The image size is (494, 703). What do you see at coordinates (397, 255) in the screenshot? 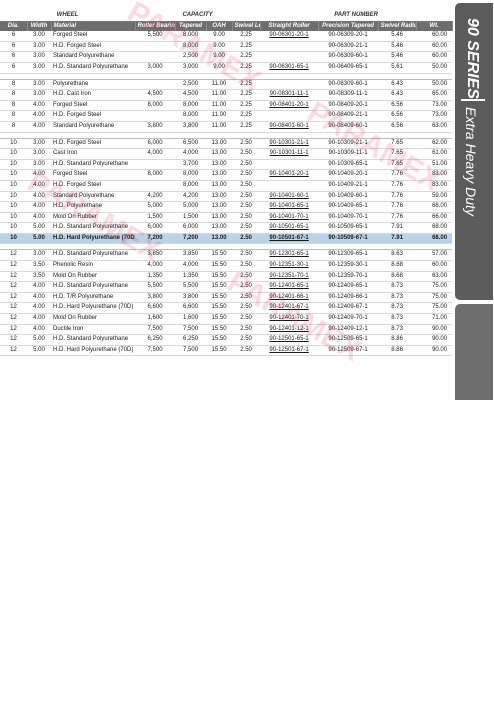
I see `cell-swivel-radius: 8.63` at bounding box center [397, 255].